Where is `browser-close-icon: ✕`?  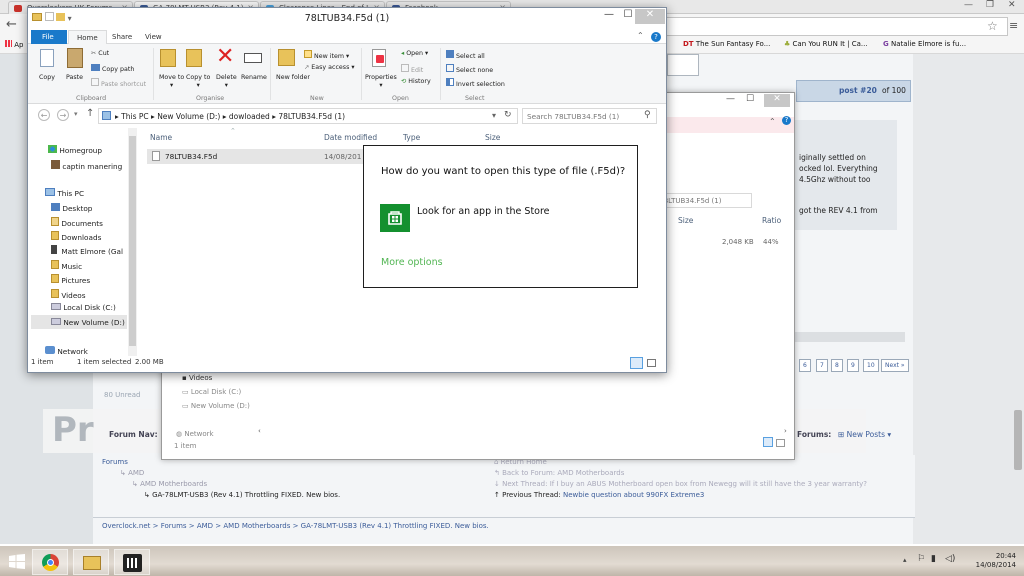
browser-close-icon: ✕ is located at coordinates (1012, 5).